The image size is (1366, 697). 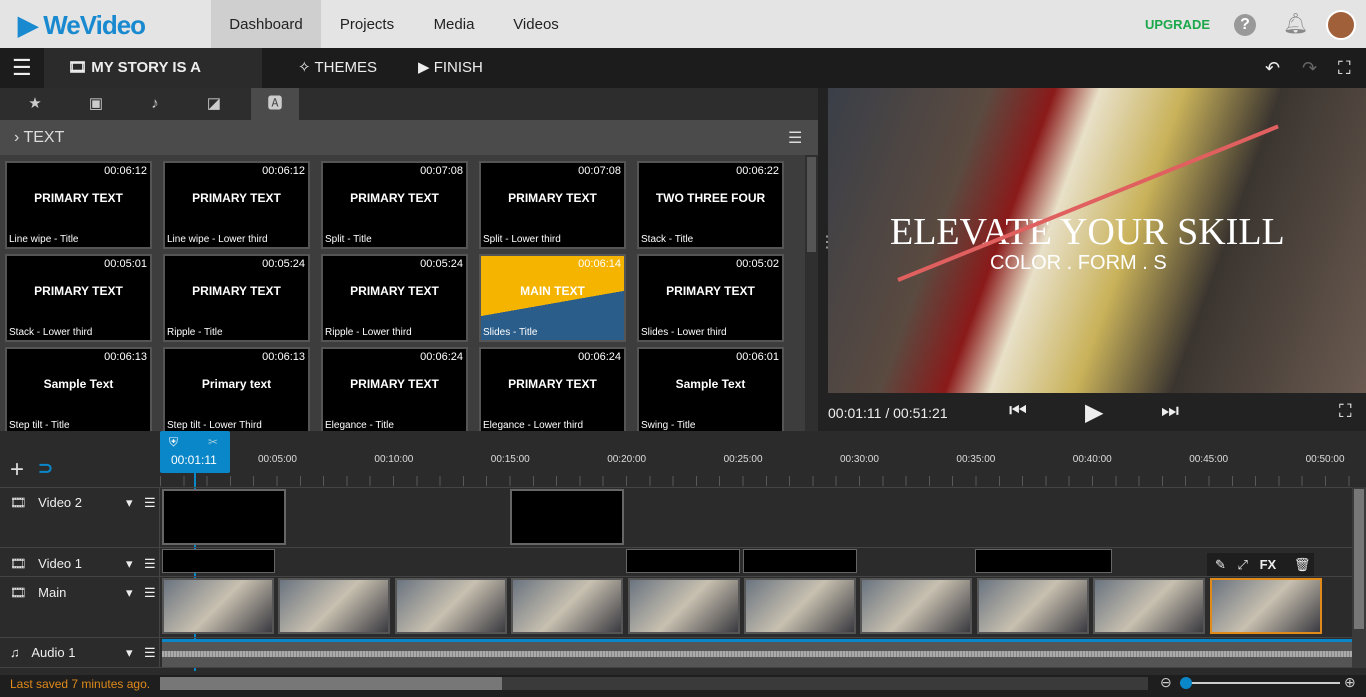 What do you see at coordinates (627, 459) in the screenshot?
I see `tick-label: 00:20:00` at bounding box center [627, 459].